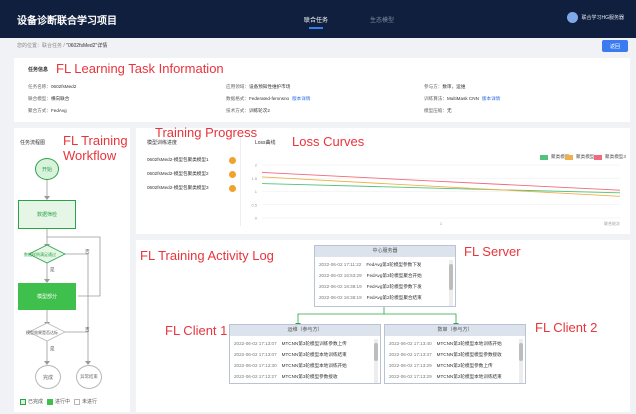 This screenshot has height=414, width=636. I want to click on loss-y-tick: 2, so click(256, 165).